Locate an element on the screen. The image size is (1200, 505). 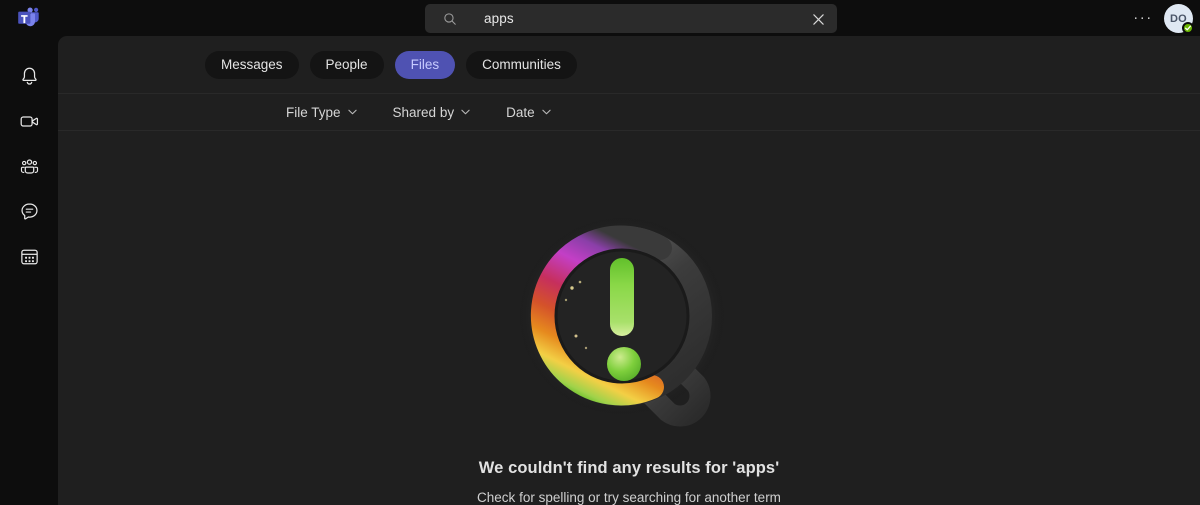
filter-file-type: File Type is located at coordinates (321, 112).